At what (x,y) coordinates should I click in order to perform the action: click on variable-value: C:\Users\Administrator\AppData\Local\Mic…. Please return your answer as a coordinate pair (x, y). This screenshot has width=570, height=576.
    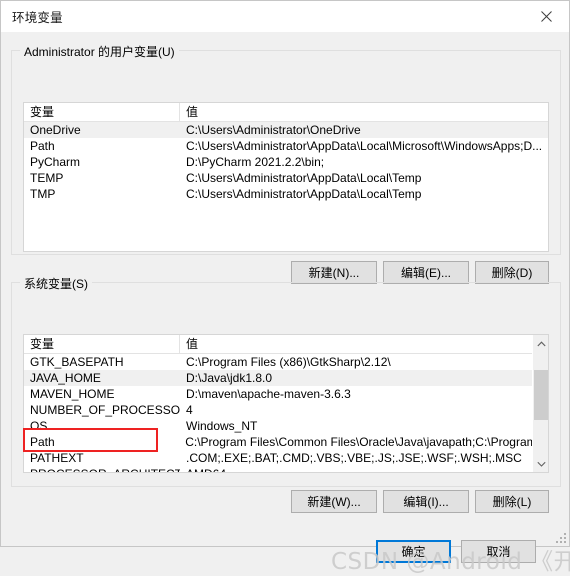
    Looking at the image, I should click on (364, 146).